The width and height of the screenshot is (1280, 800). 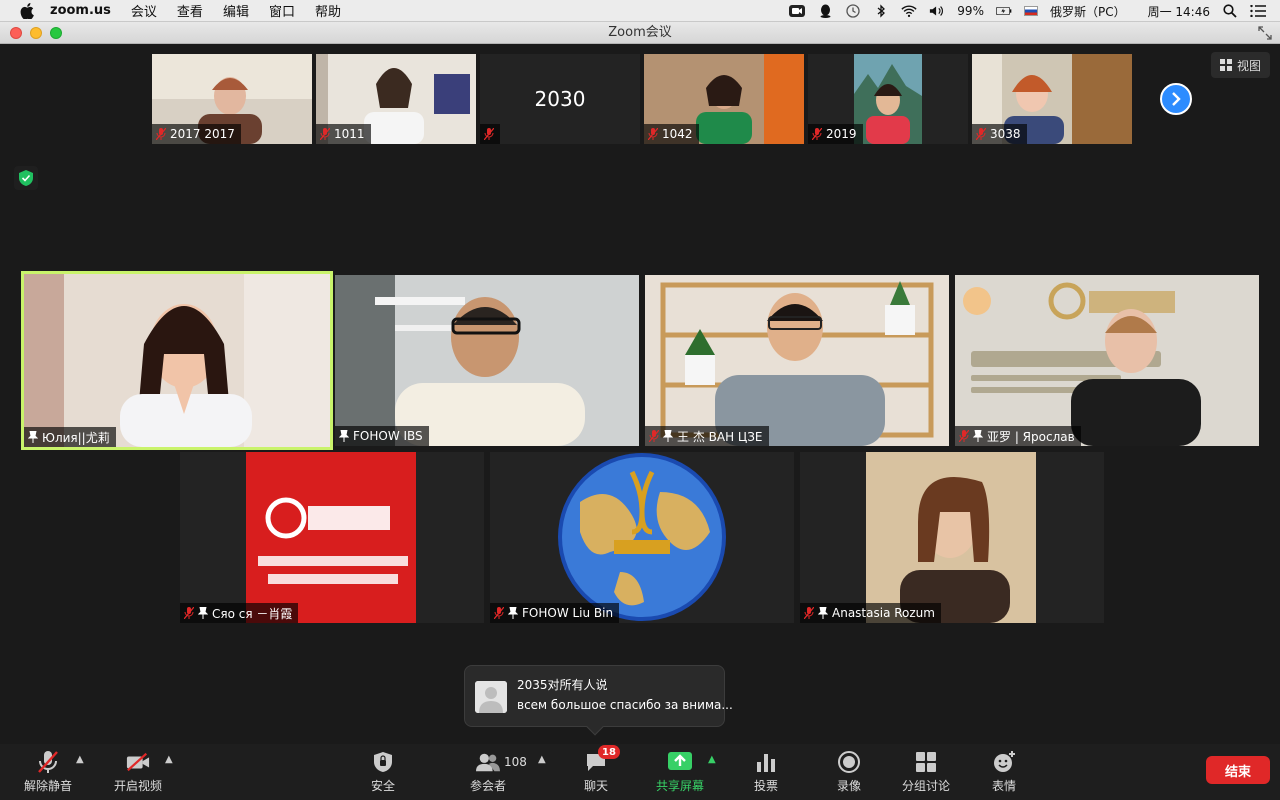 What do you see at coordinates (1238, 770) in the screenshot?
I see `end-meeting-button: 结束` at bounding box center [1238, 770].